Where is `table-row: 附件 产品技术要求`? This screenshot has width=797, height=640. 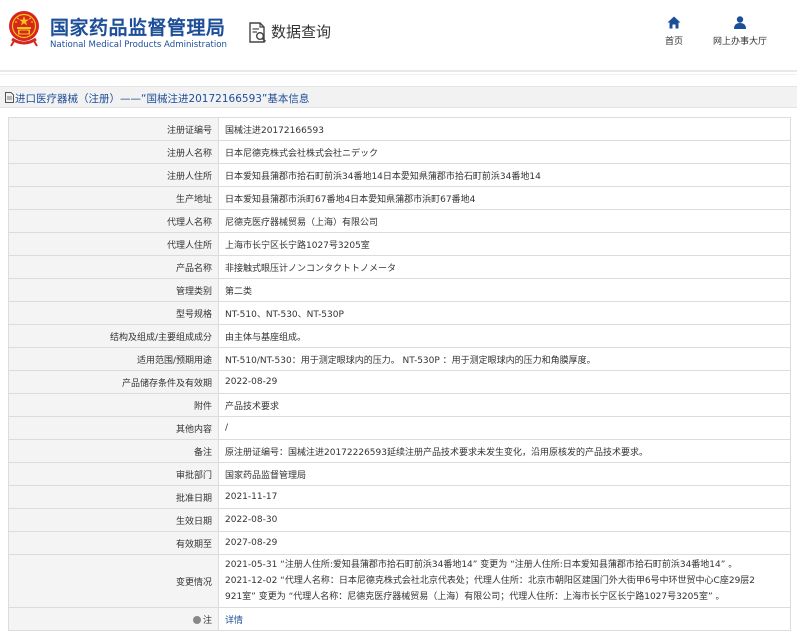 table-row: 附件 产品技术要求 is located at coordinates (399, 405).